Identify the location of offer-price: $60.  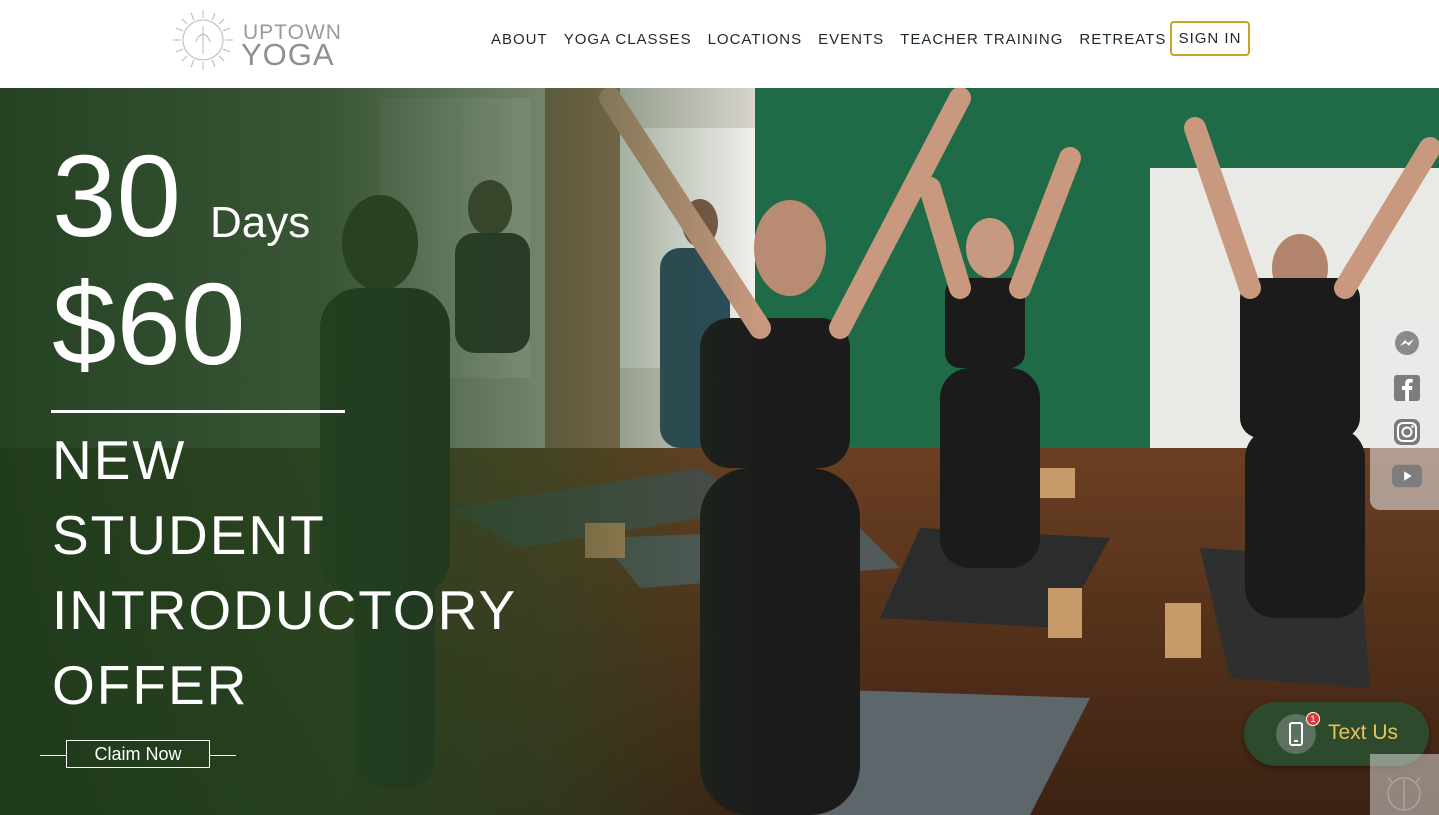
(149, 324).